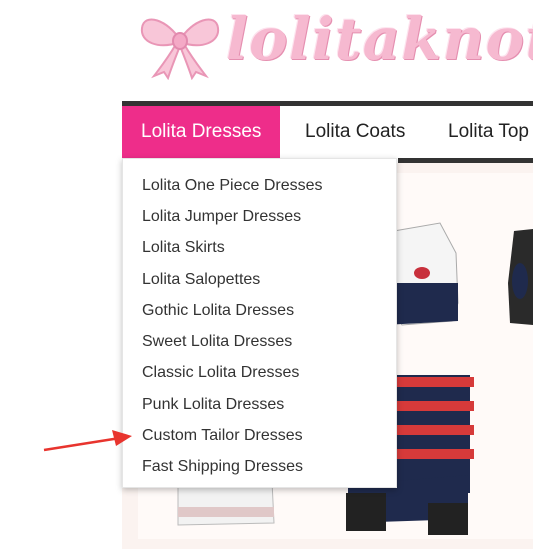 The image size is (533, 549). Describe the element at coordinates (180, 49) in the screenshot. I see `bow-icon` at that location.